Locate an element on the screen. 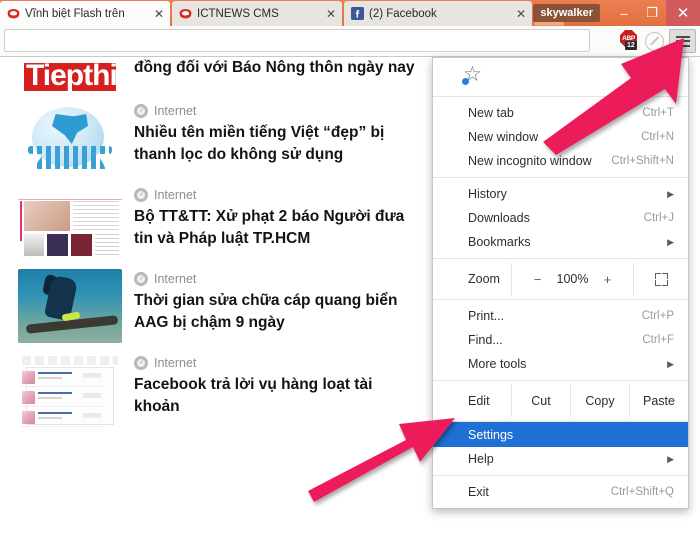 The height and width of the screenshot is (533, 700). close-window-button: ✕ is located at coordinates (683, 13).